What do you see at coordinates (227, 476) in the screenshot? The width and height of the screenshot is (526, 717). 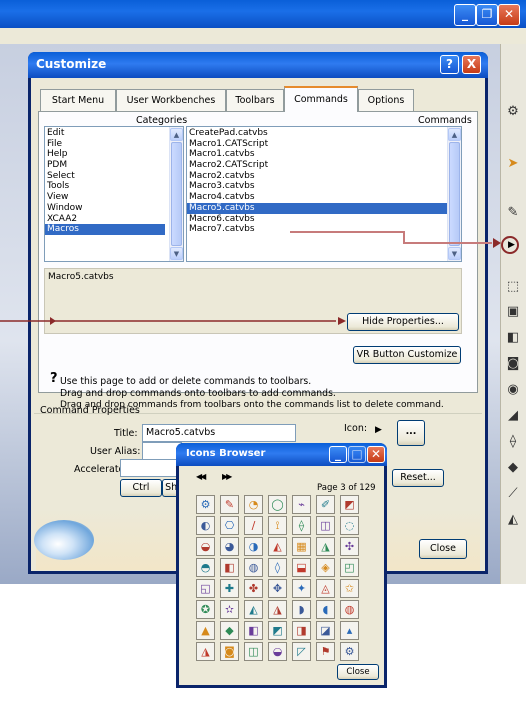 I see `nav-next-icon: ▶▶` at bounding box center [227, 476].